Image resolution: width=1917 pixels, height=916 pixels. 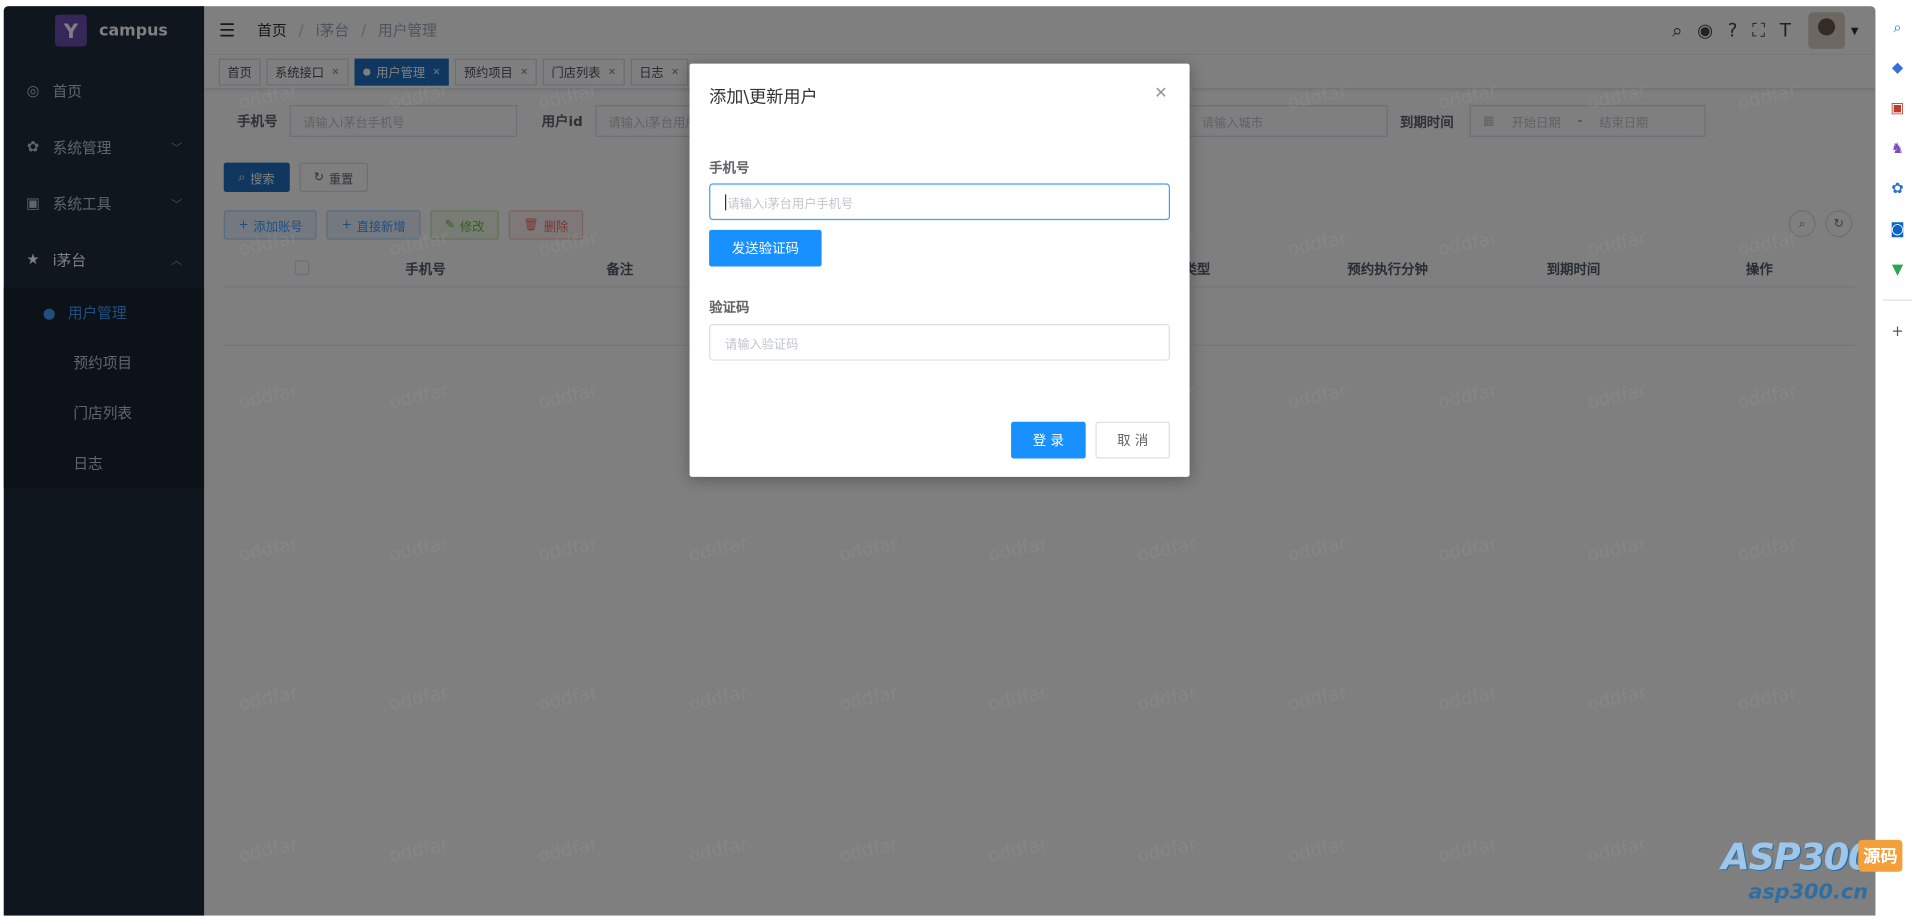 I want to click on phone-input: 请输入i茅台用户手机号, so click(x=940, y=202).